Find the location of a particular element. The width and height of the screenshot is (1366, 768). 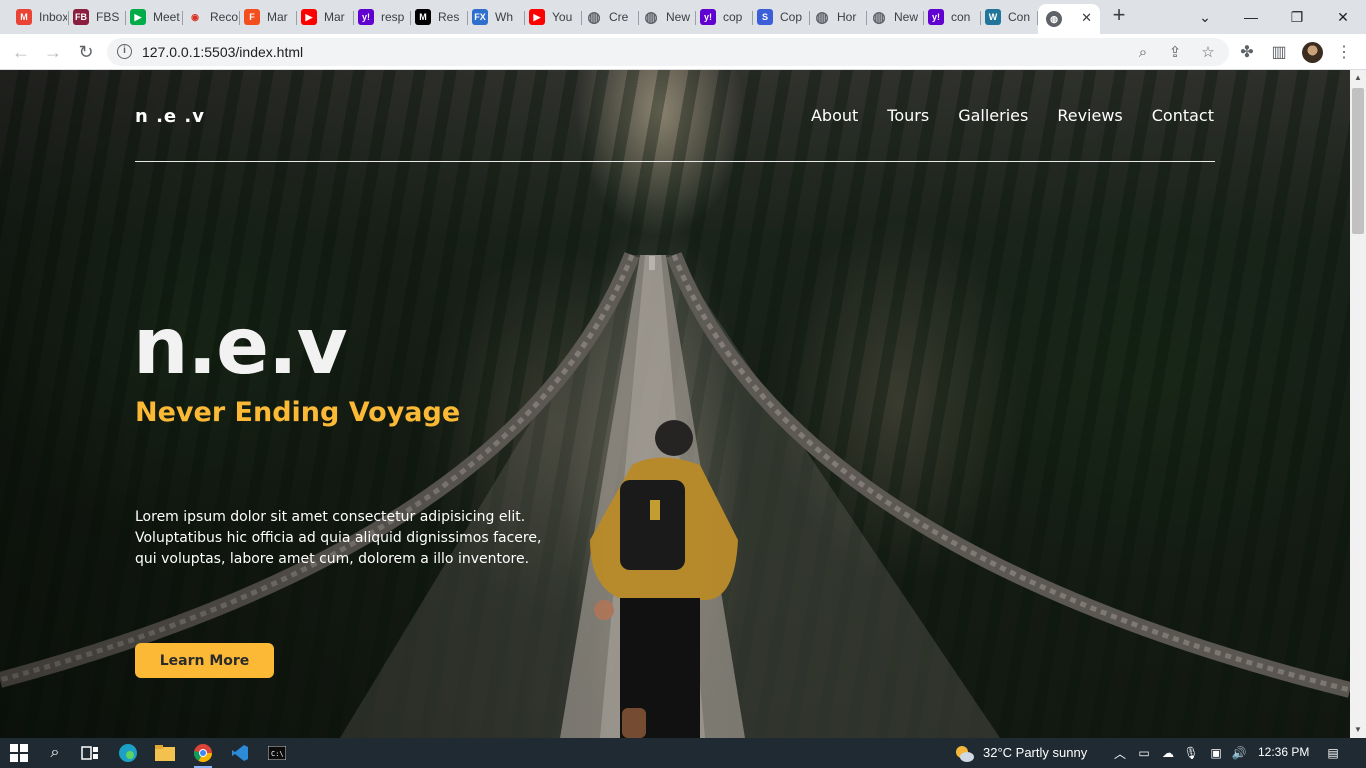

fx-icon: FX is located at coordinates (480, 17).